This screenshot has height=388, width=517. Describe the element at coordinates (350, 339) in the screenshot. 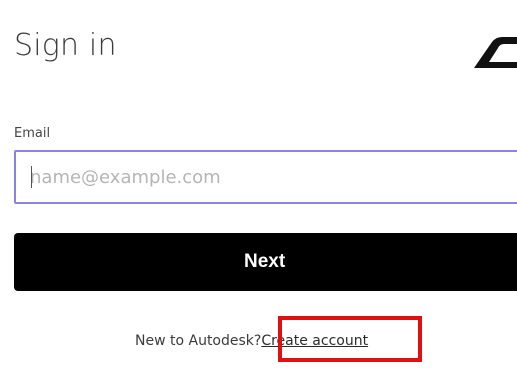

I see `highlight-annotation-box` at that location.